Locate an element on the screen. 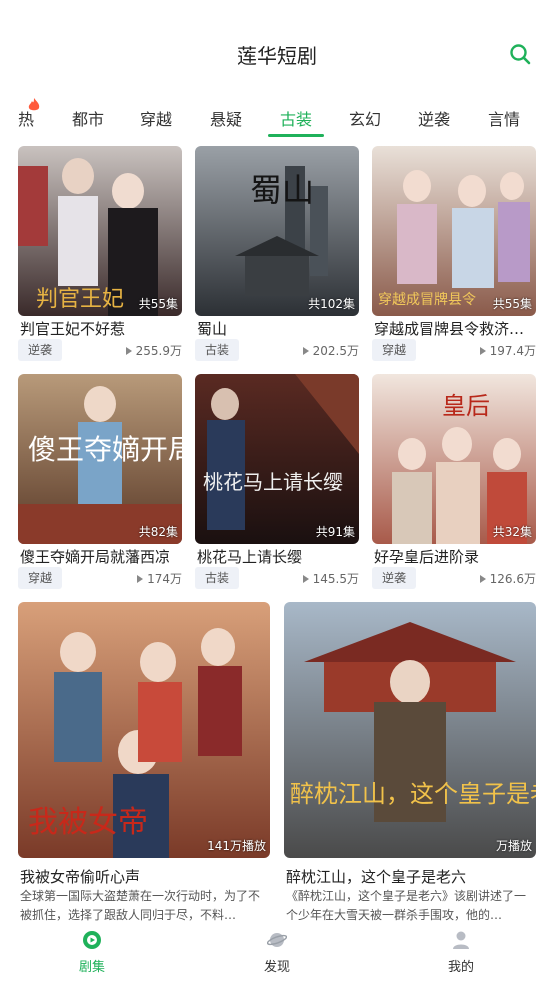 This screenshot has width=554, height=984. svg-text: 判官王妃 is located at coordinates (80, 299).